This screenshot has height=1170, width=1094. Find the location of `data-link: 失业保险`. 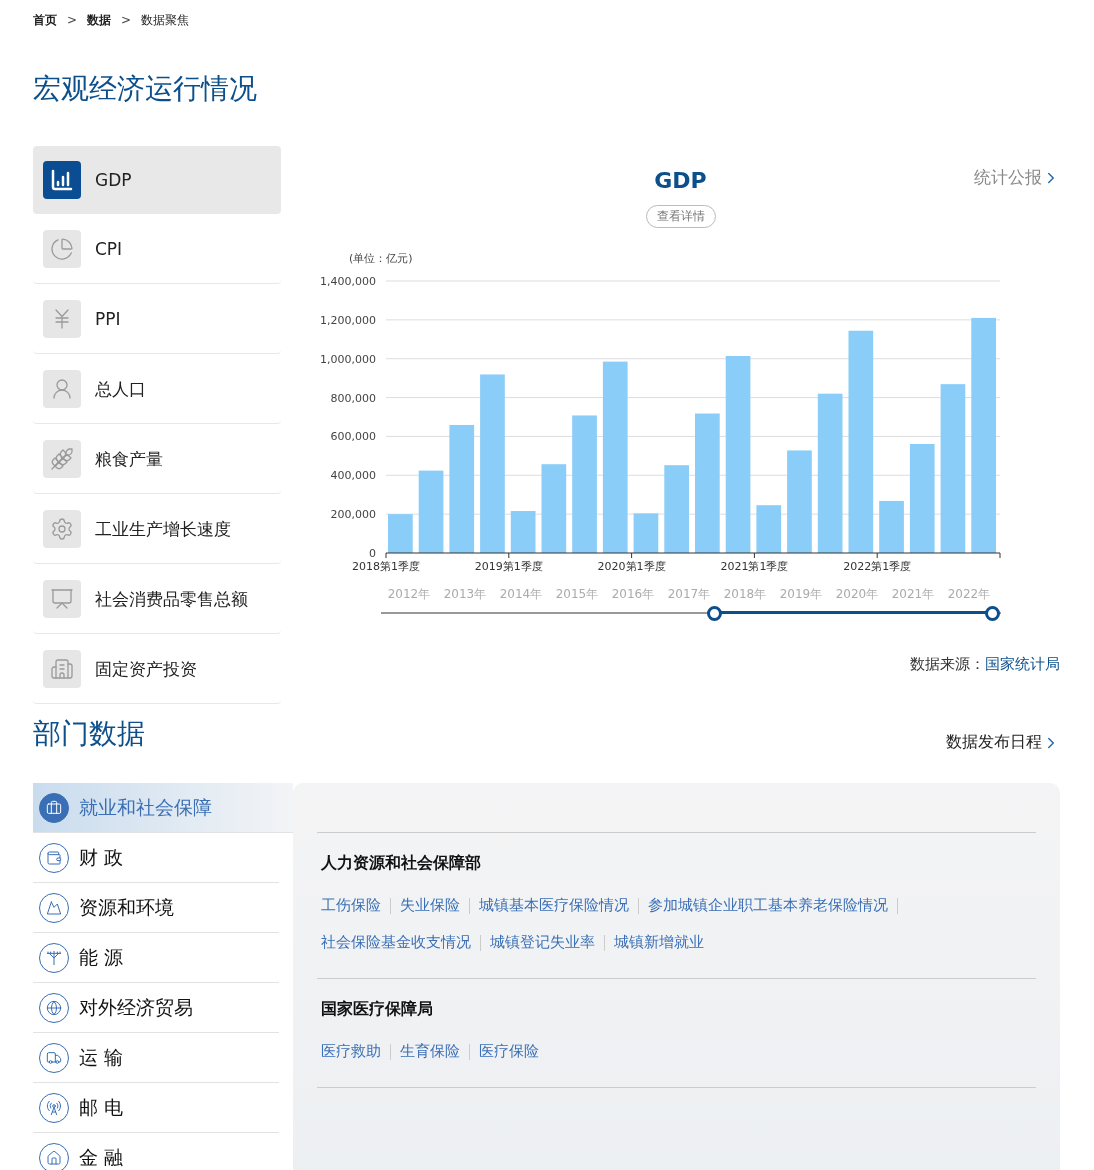

data-link: 失业保险 is located at coordinates (430, 905).